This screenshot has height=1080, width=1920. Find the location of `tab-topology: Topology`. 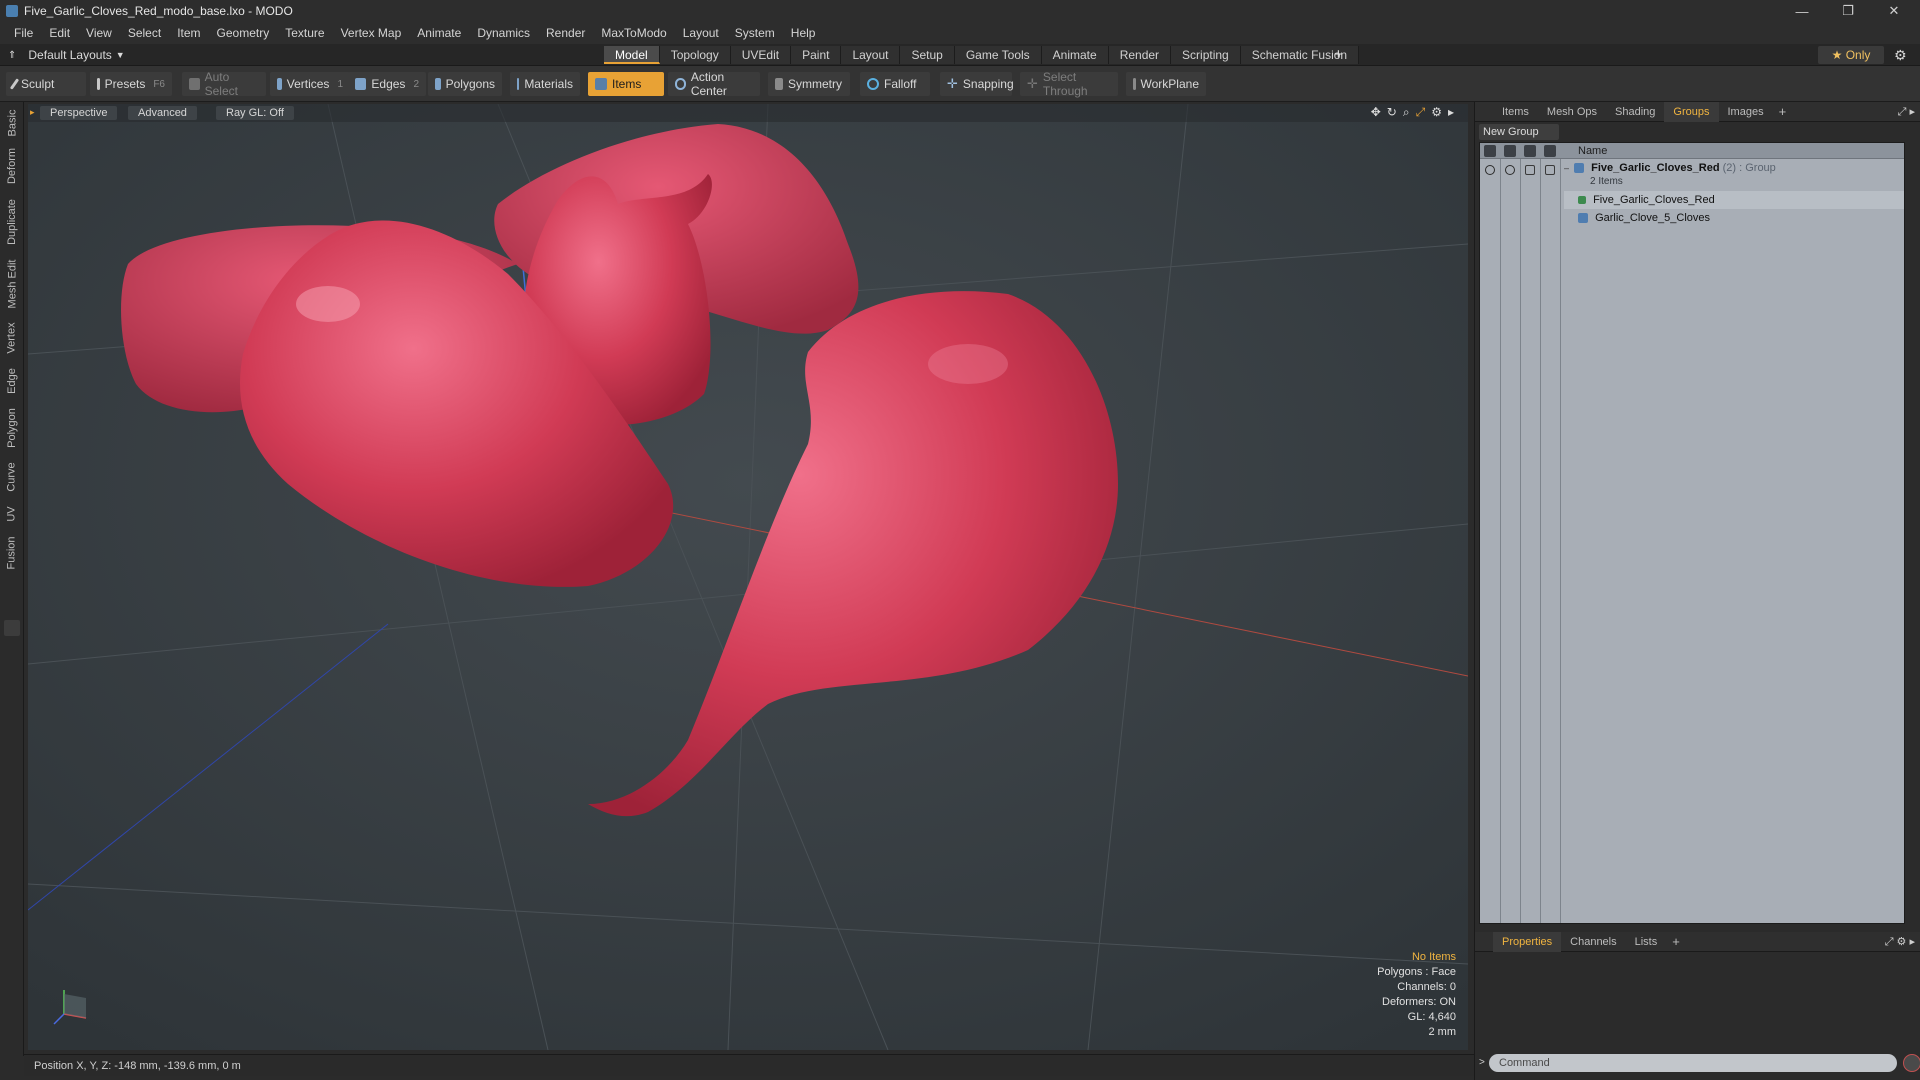

tab-topology: Topology is located at coordinates (695, 55).